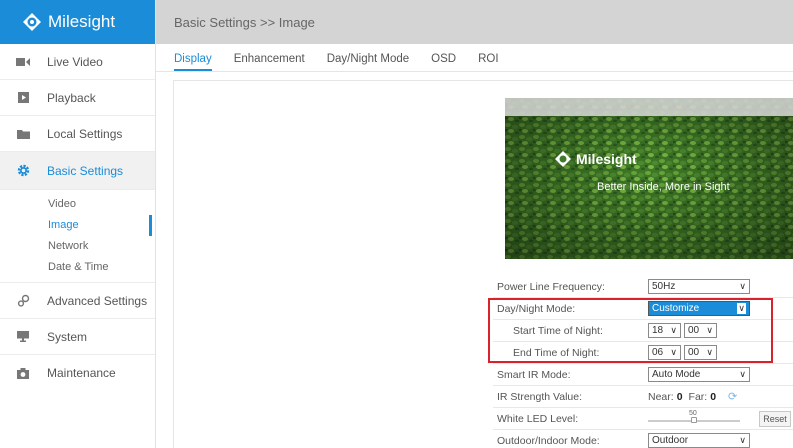 This screenshot has width=793, height=448. I want to click on start-night-label: Start Time of Night:, so click(558, 330).